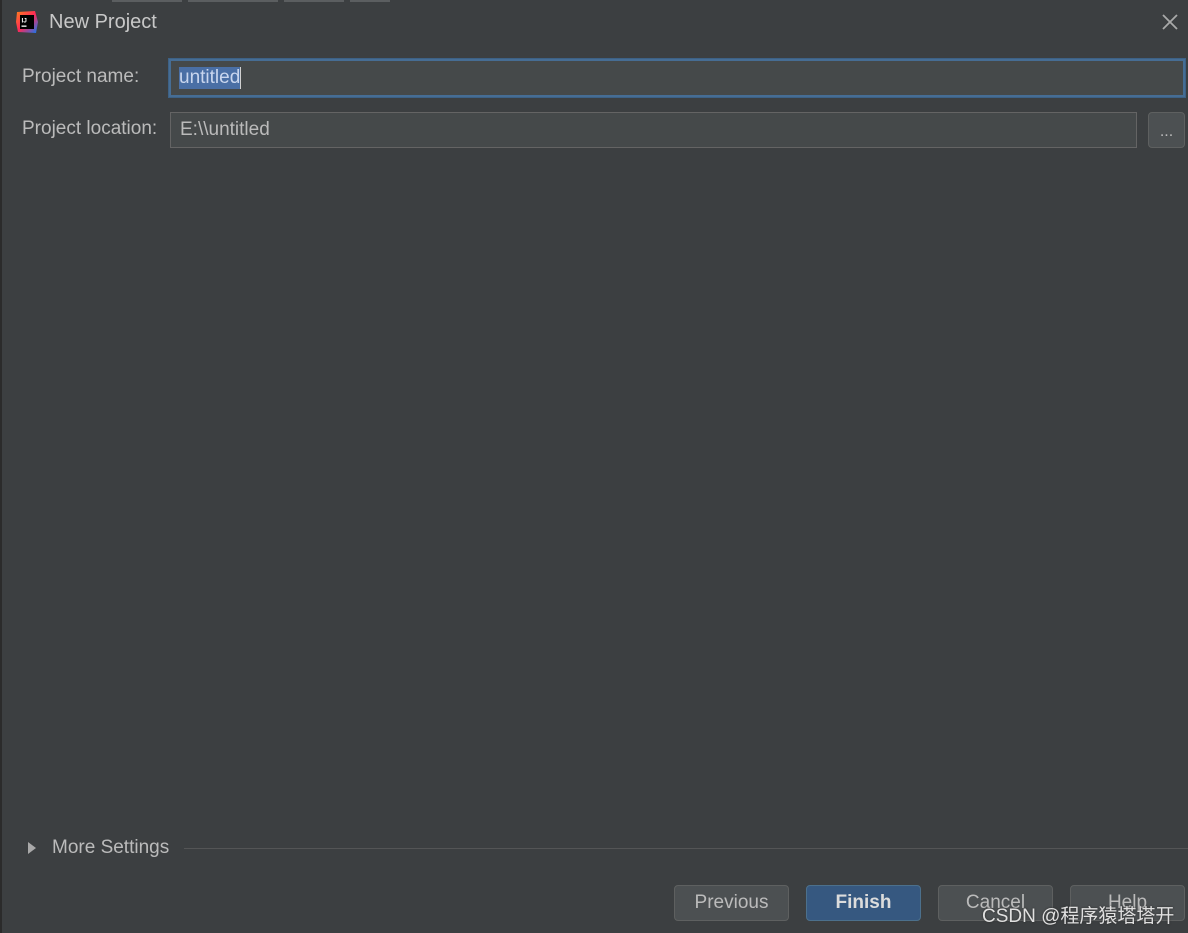 The width and height of the screenshot is (1188, 933). I want to click on text-caret, so click(241, 78).